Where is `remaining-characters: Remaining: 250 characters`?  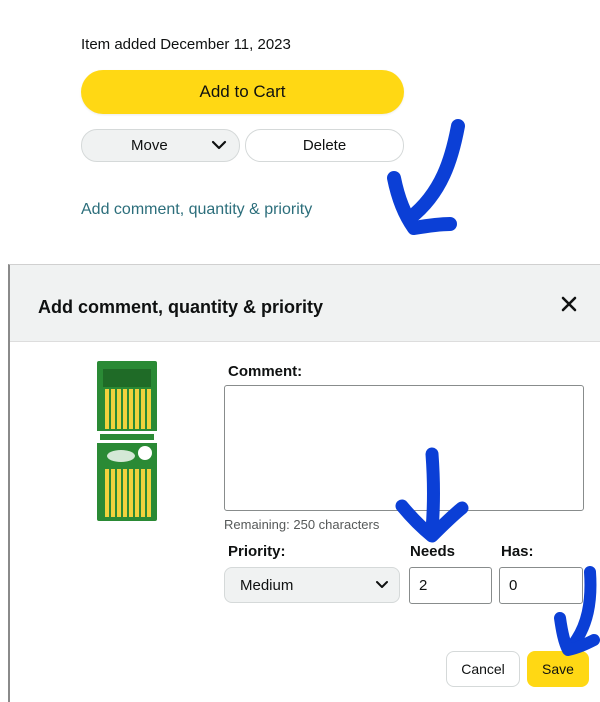
remaining-characters: Remaining: 250 characters is located at coordinates (302, 524).